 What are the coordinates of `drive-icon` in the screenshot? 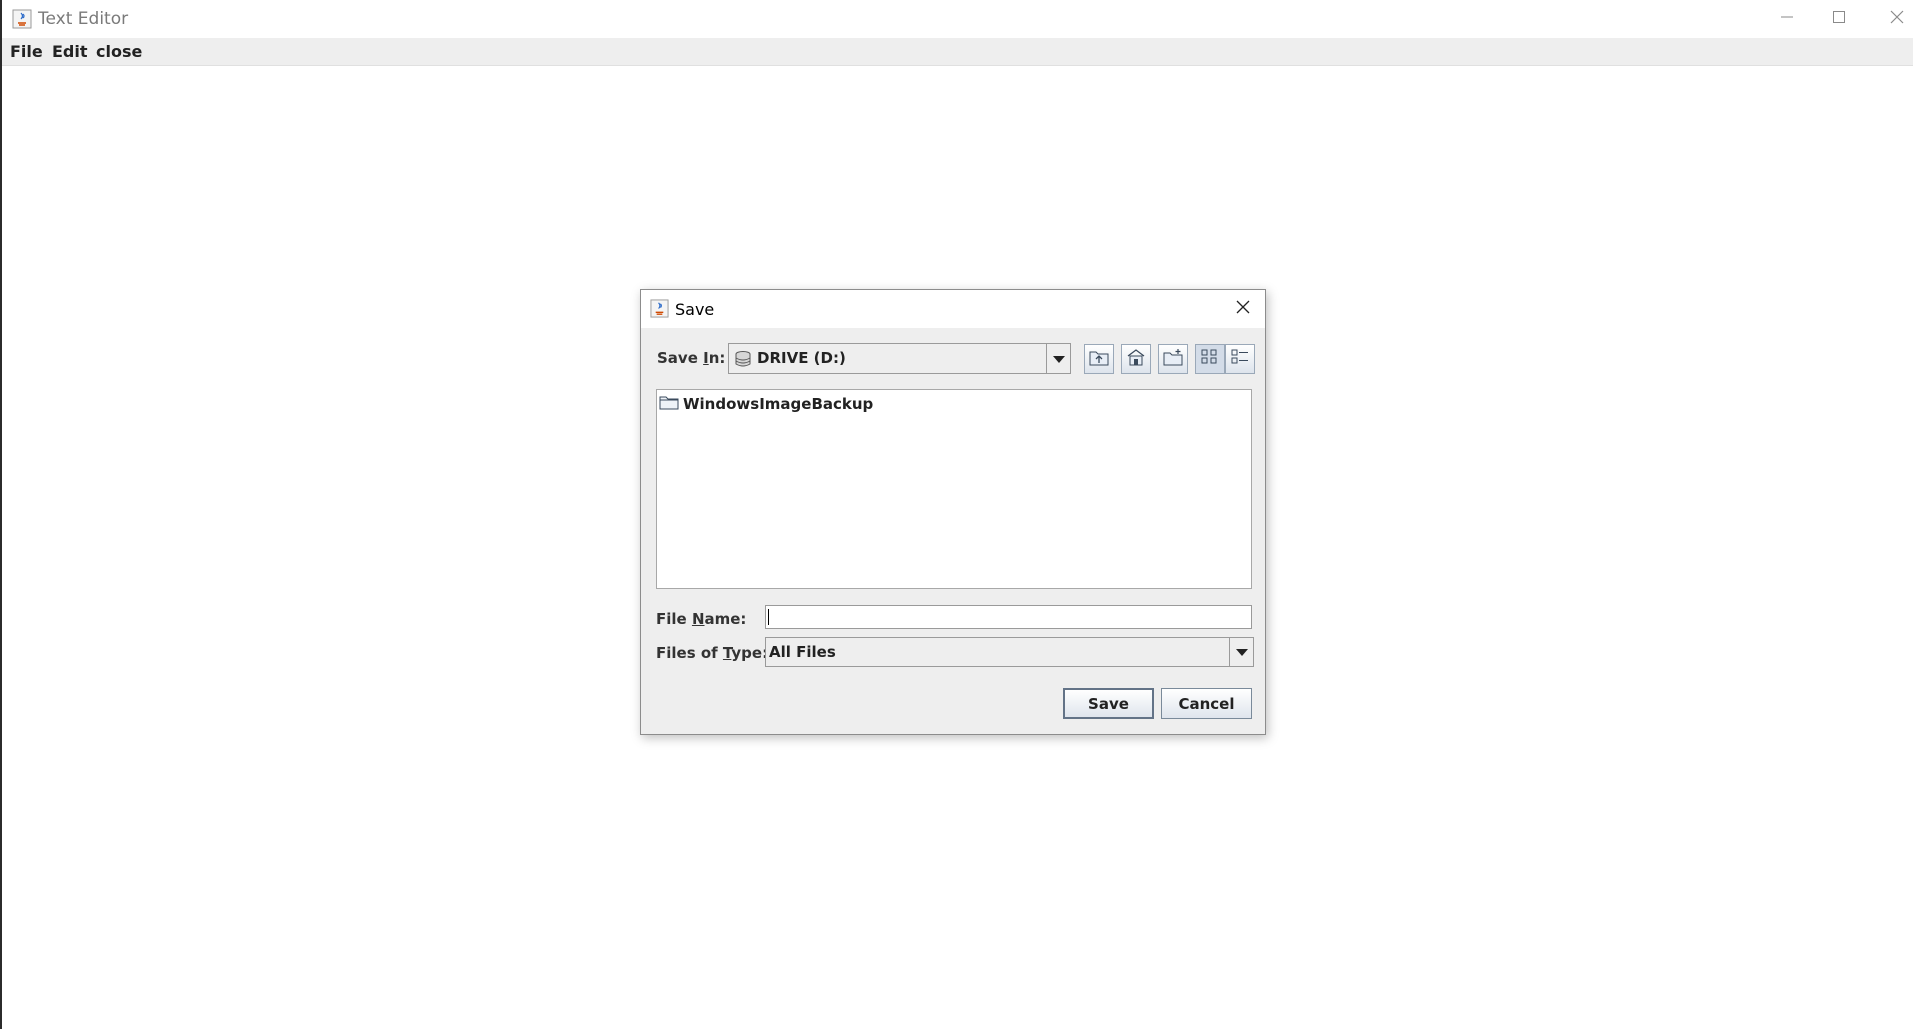 It's located at (743, 361).